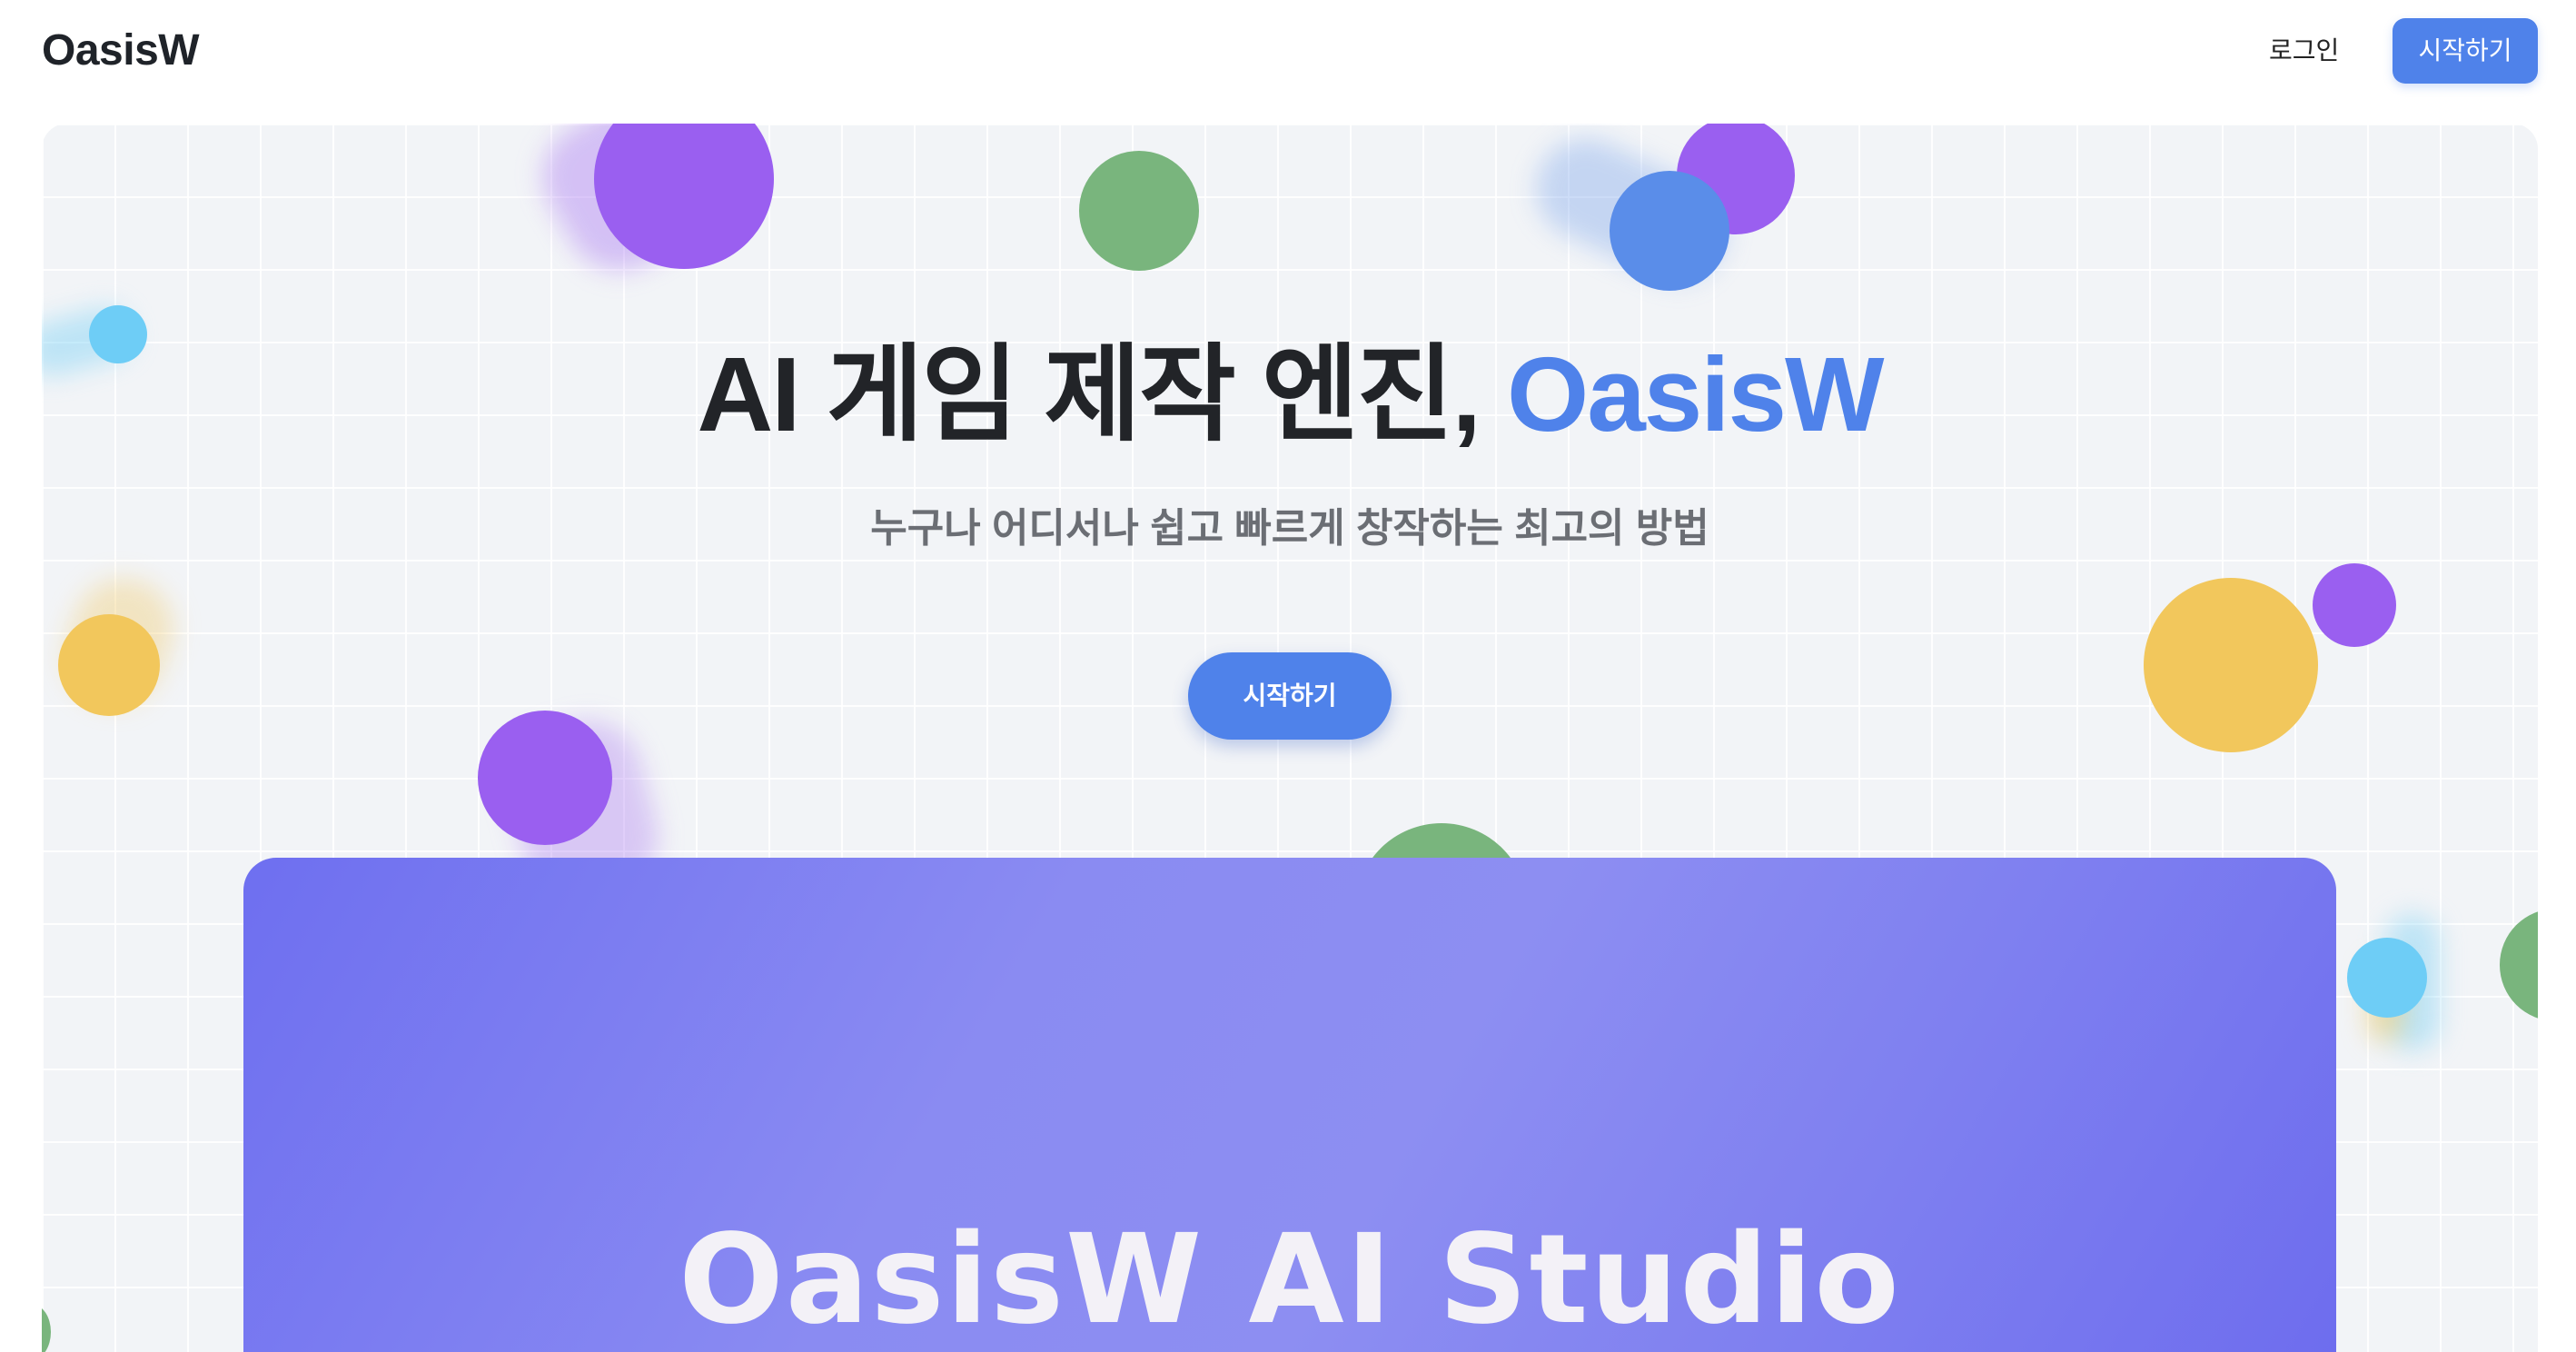 The width and height of the screenshot is (2576, 1352). I want to click on blue-bubble-decoration, so click(1669, 231).